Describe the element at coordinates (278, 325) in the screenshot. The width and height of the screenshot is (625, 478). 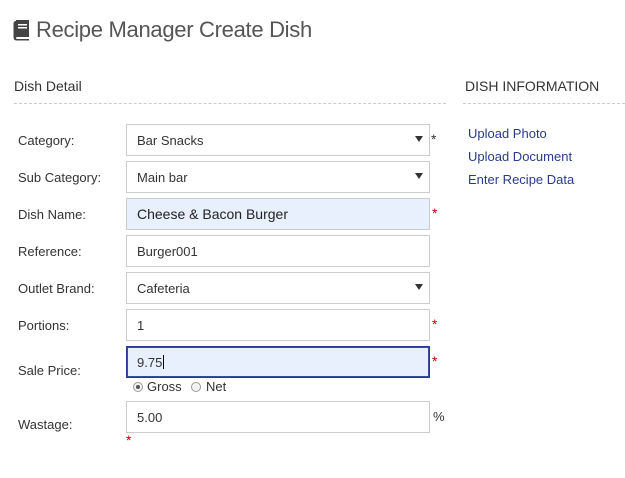
I see `portions-input: 1` at that location.